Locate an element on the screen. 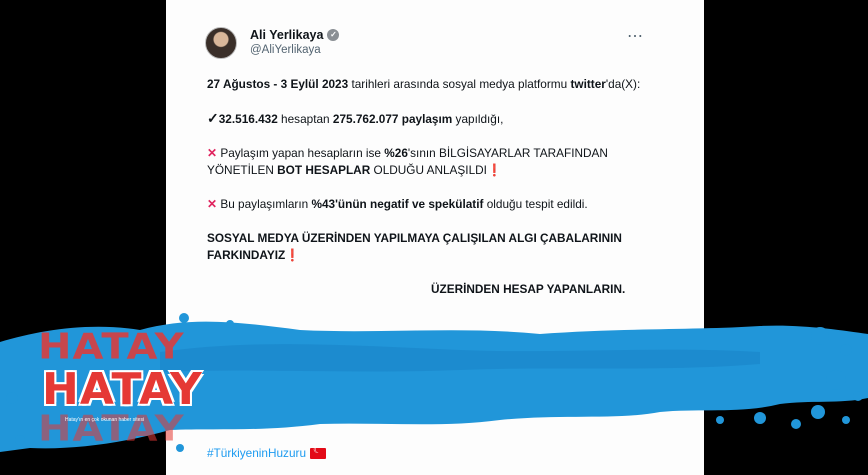 Image resolution: width=868 pixels, height=475 pixels. negative-percentage: %43'ünün negatif ve spekülatif is located at coordinates (397, 204).